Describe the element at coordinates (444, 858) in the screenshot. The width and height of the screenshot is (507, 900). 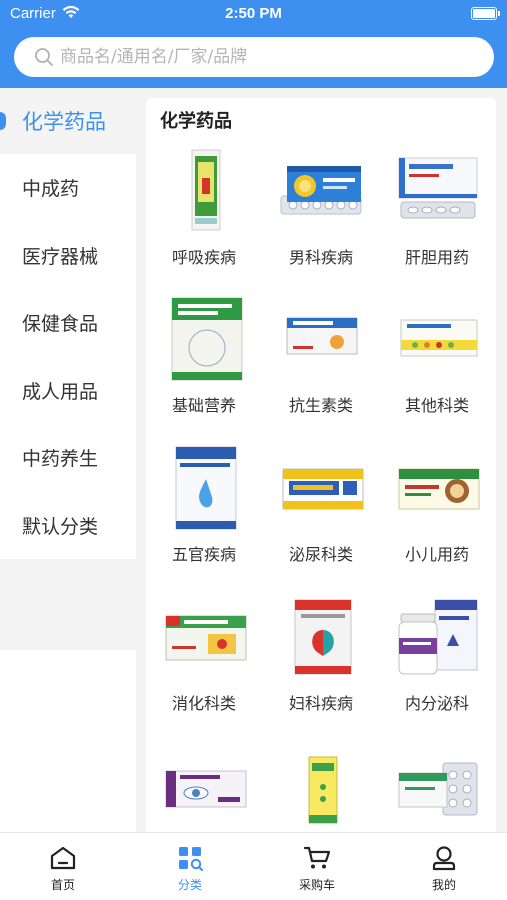
I see `user-icon` at that location.